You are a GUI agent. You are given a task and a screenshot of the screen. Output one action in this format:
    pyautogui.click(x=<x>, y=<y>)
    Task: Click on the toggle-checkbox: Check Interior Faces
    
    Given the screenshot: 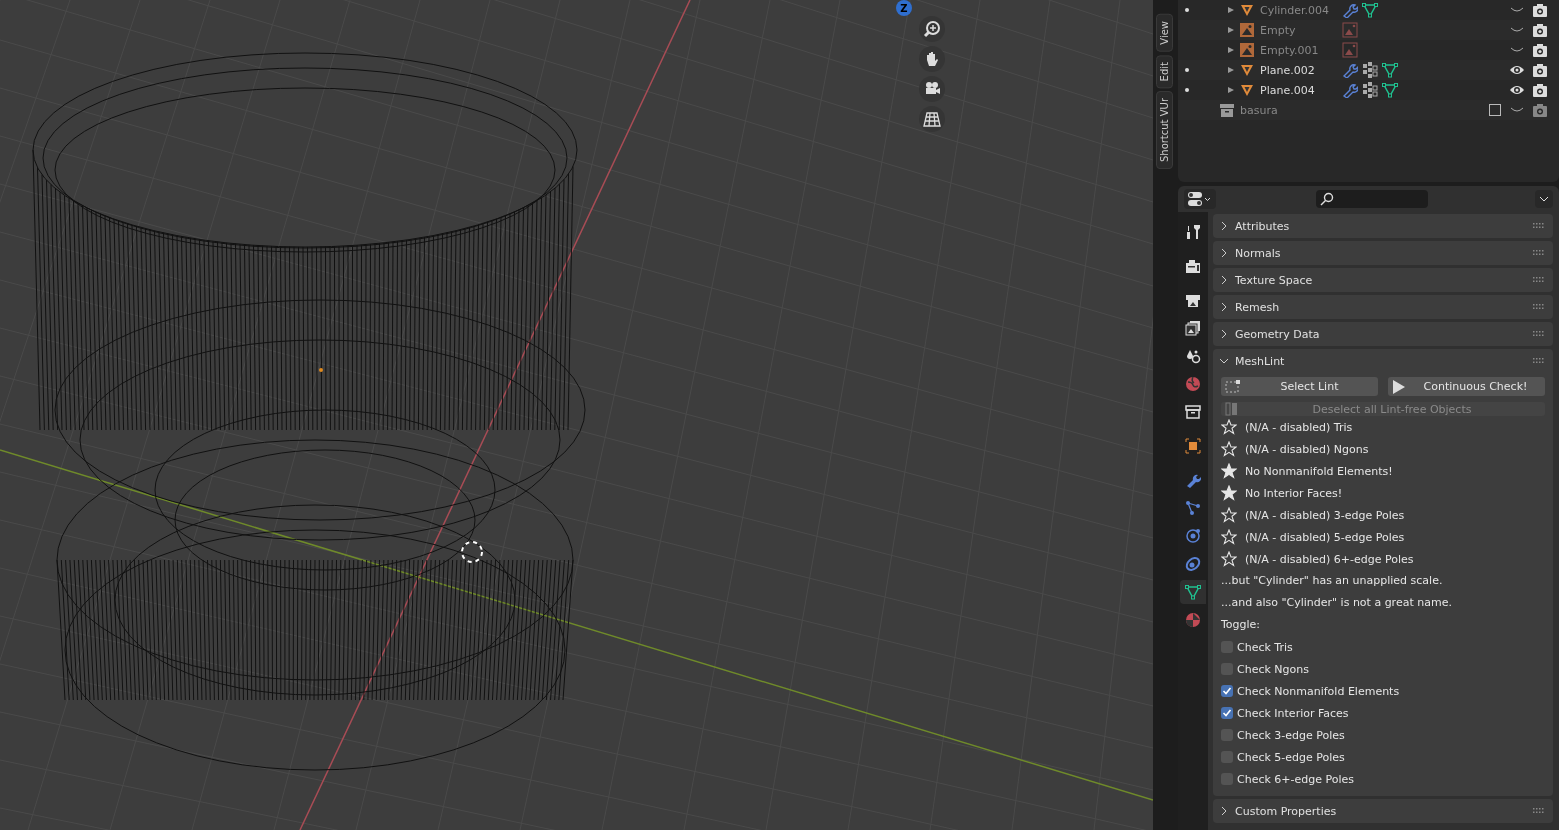 What is the action you would take?
    pyautogui.click(x=1383, y=713)
    